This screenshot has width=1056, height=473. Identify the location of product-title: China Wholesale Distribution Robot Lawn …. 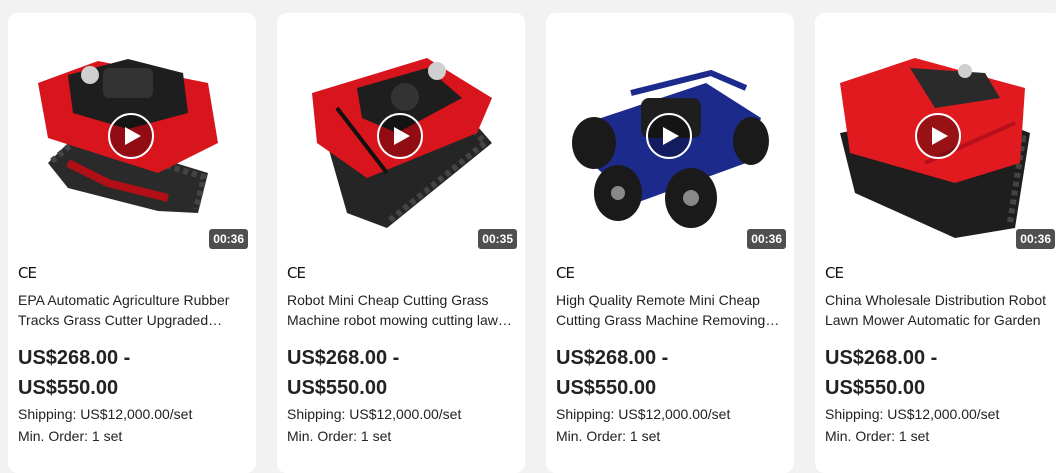
(939, 310).